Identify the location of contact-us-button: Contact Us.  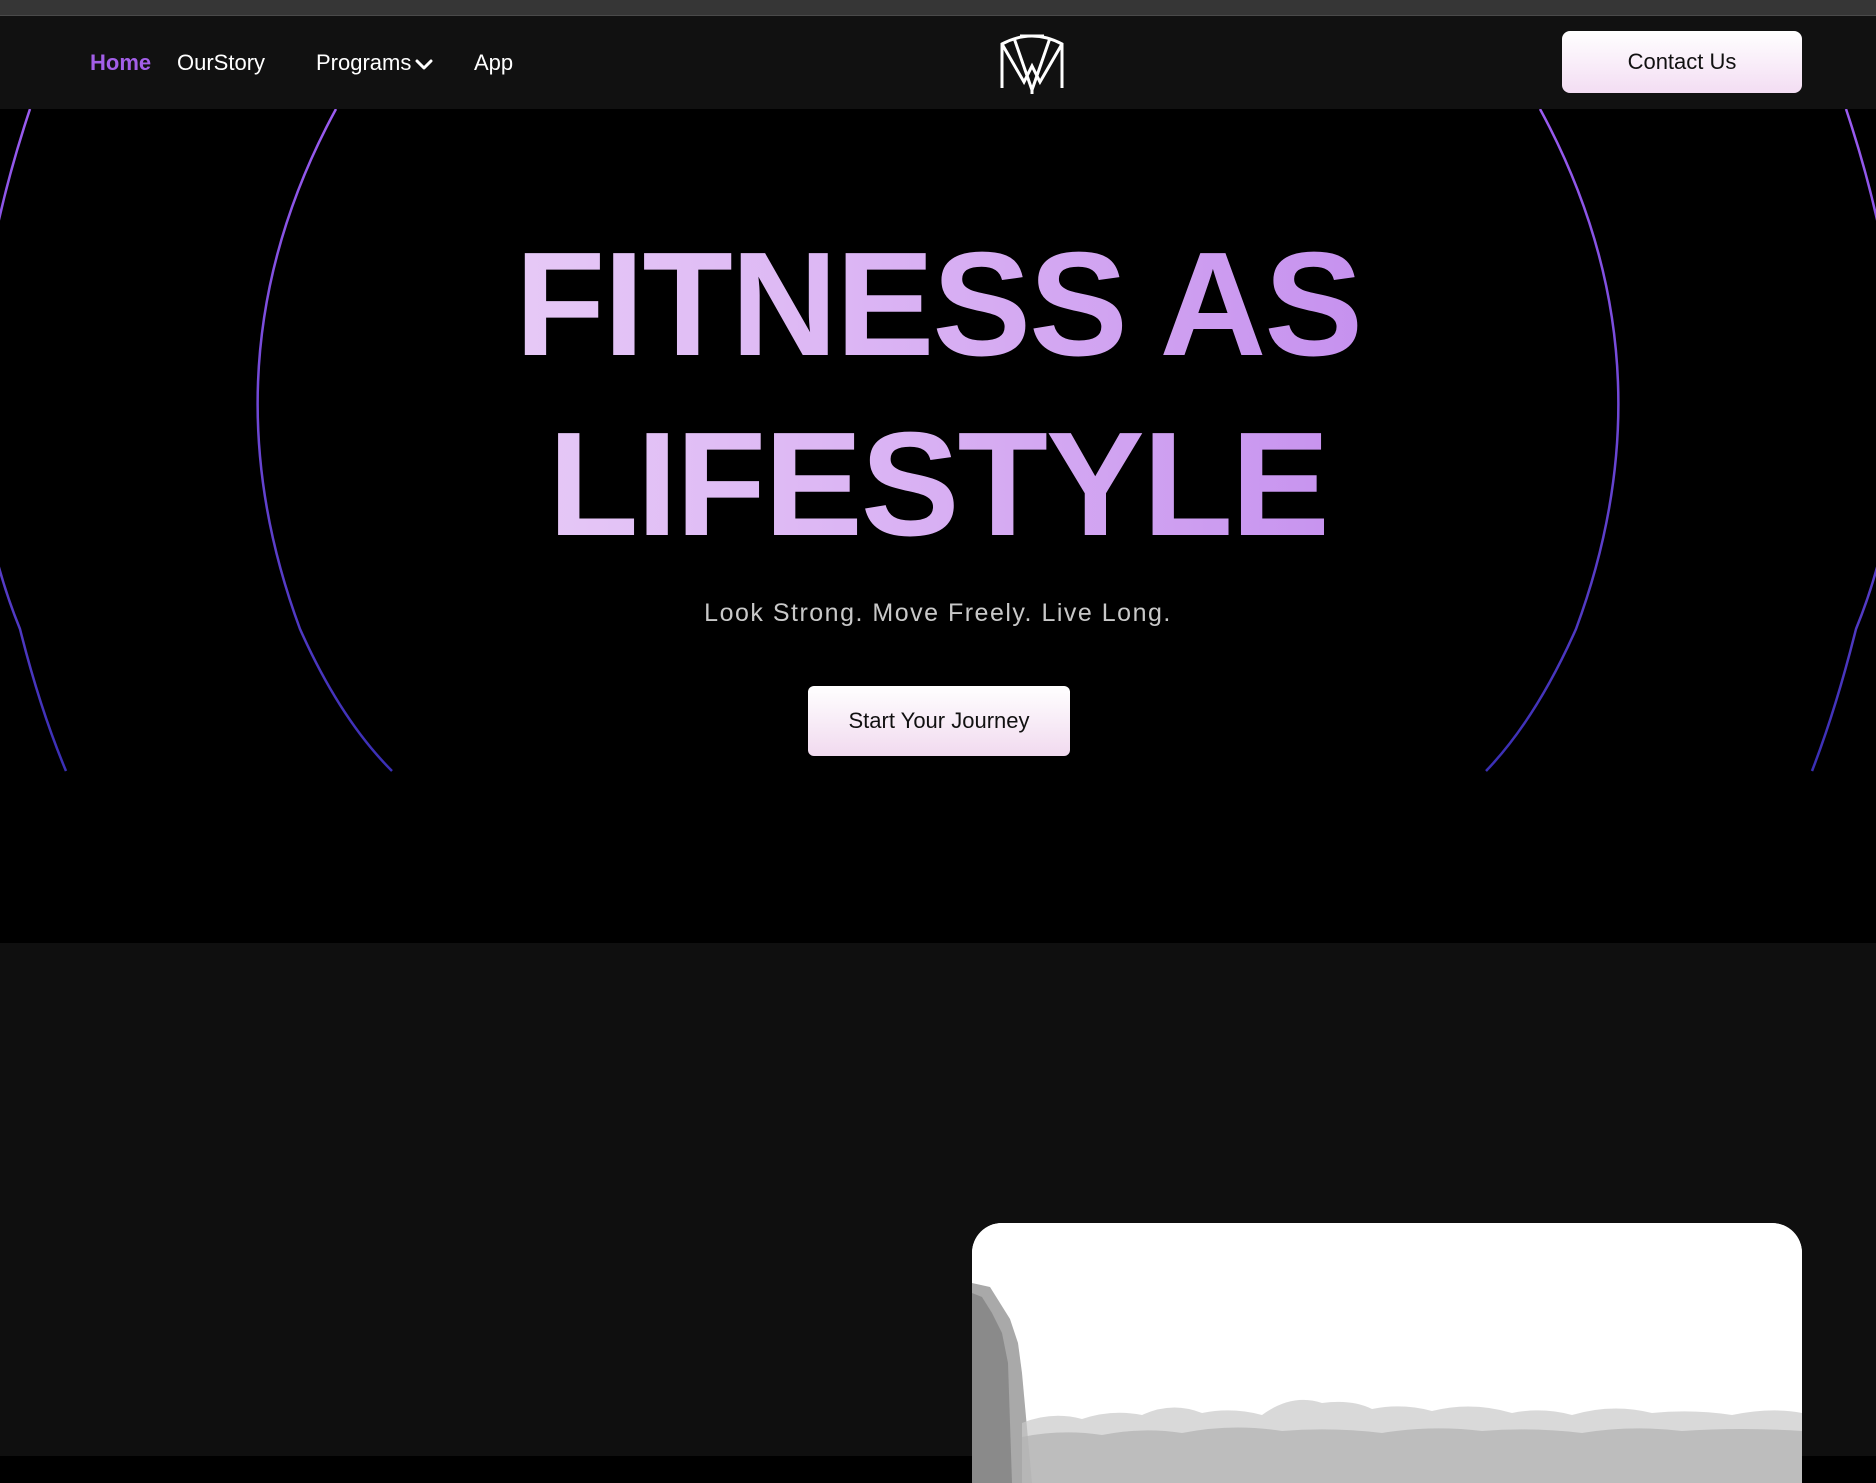
(1682, 62).